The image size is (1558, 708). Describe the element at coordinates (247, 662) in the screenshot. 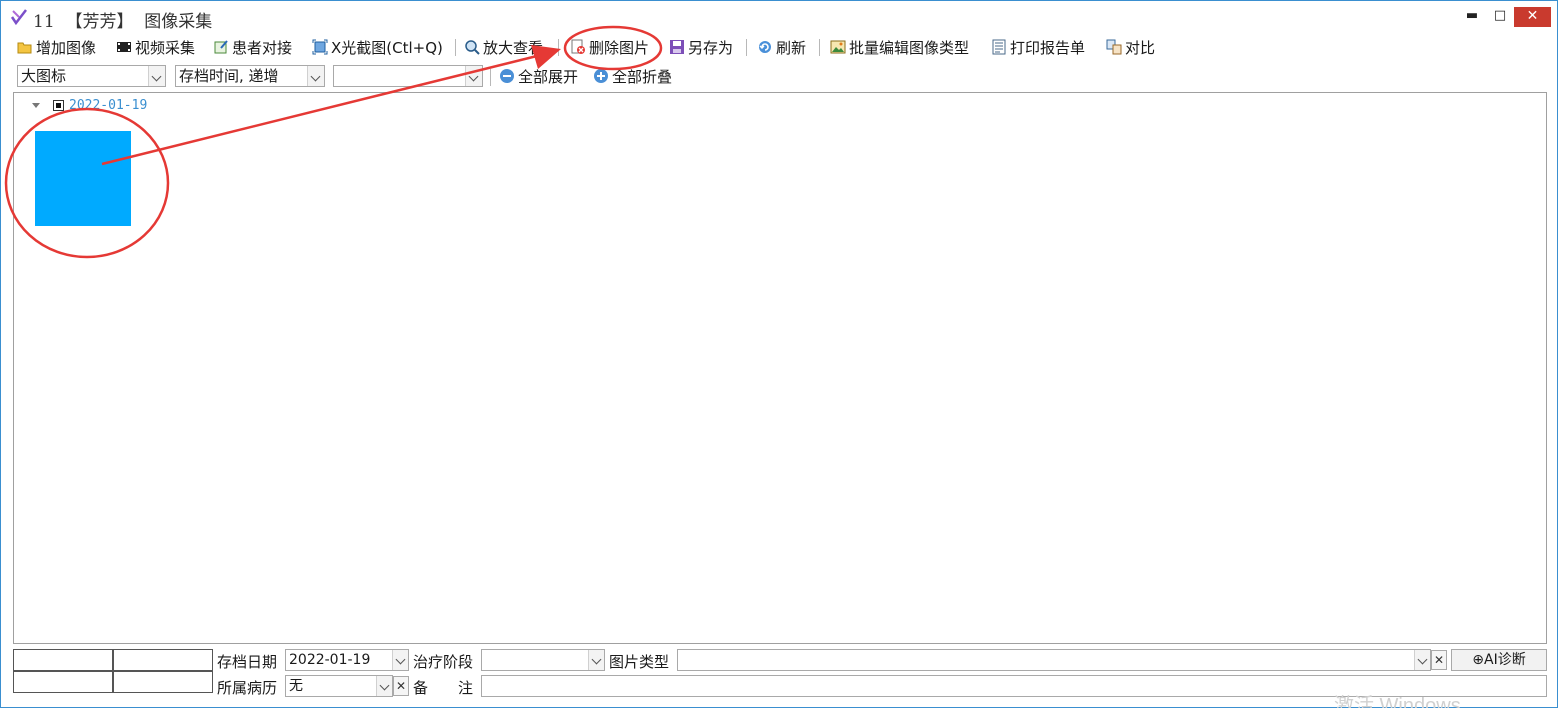

I see `archive-date-label: 存档日期` at that location.